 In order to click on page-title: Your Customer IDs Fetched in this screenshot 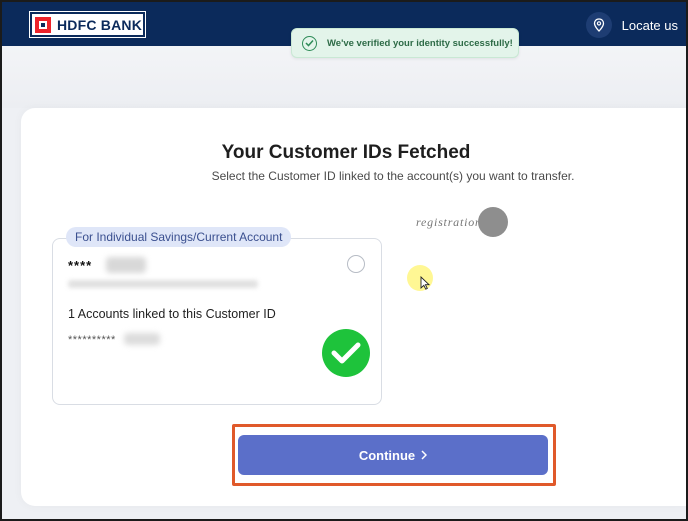, I will do `click(346, 152)`.